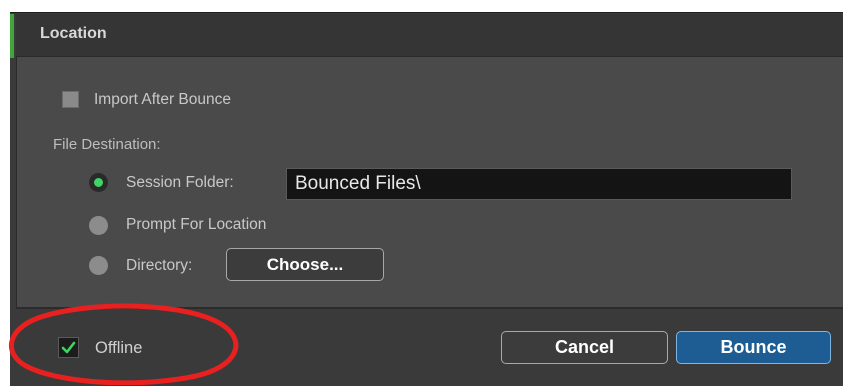 The image size is (843, 386). Describe the element at coordinates (98, 225) in the screenshot. I see `prompt-for-location-radio` at that location.